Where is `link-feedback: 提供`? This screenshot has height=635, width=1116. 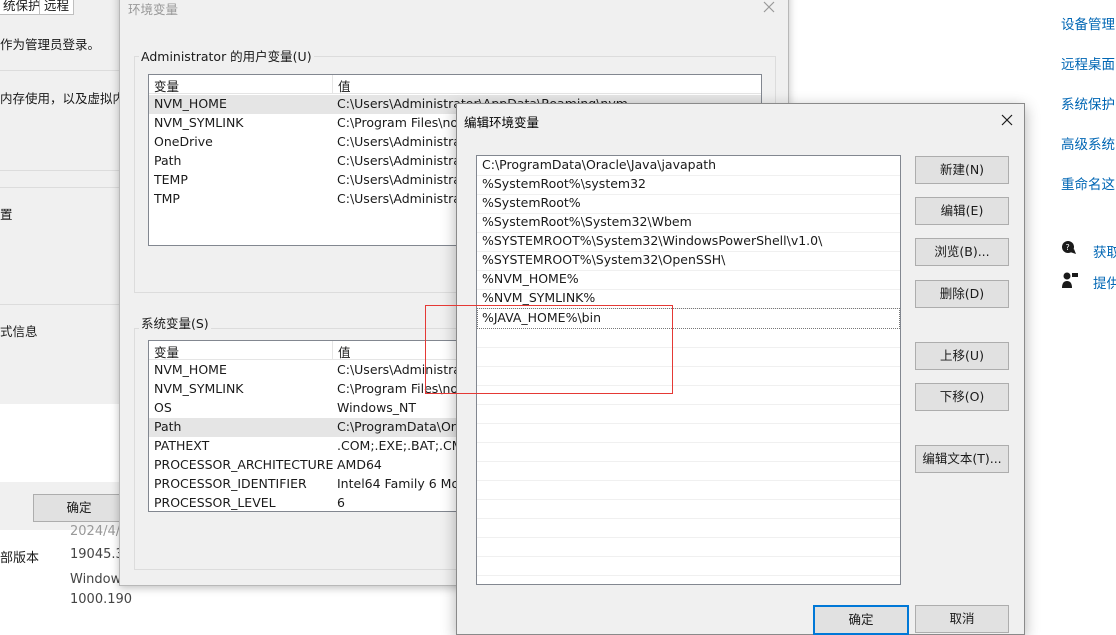
link-feedback: 提供 is located at coordinates (1104, 282).